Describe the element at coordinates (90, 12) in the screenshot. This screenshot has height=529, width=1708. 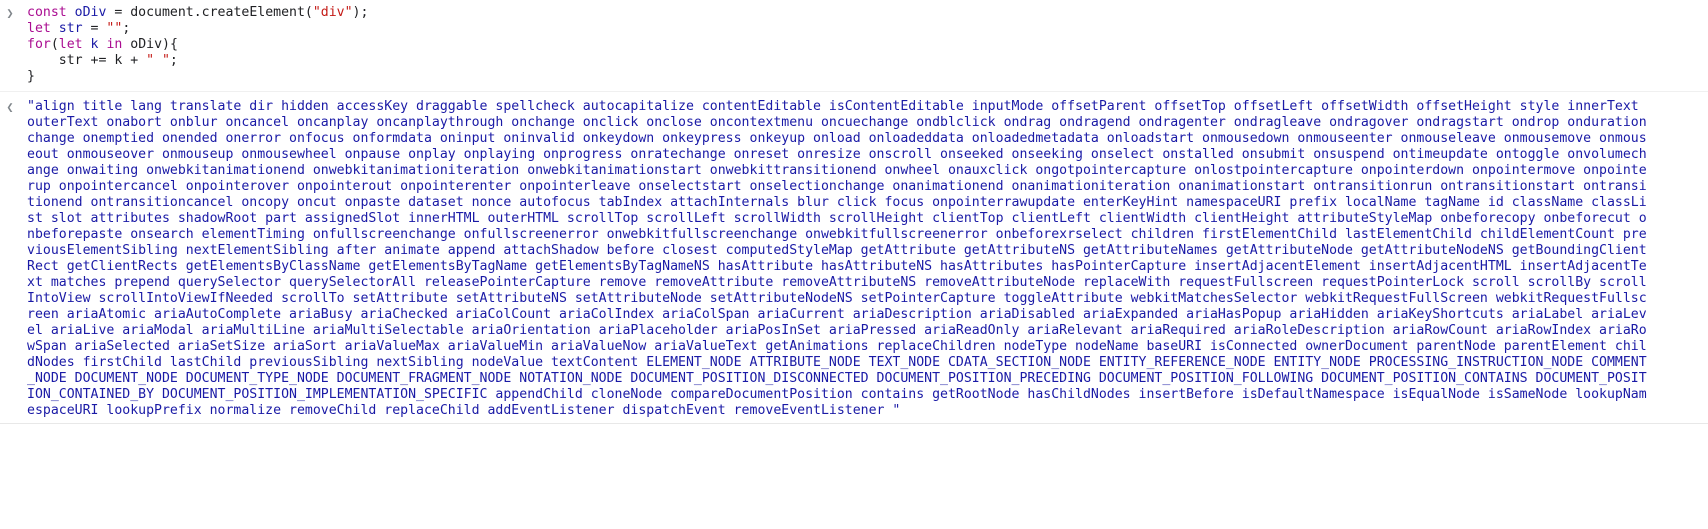
I see `code-token: oDiv` at that location.